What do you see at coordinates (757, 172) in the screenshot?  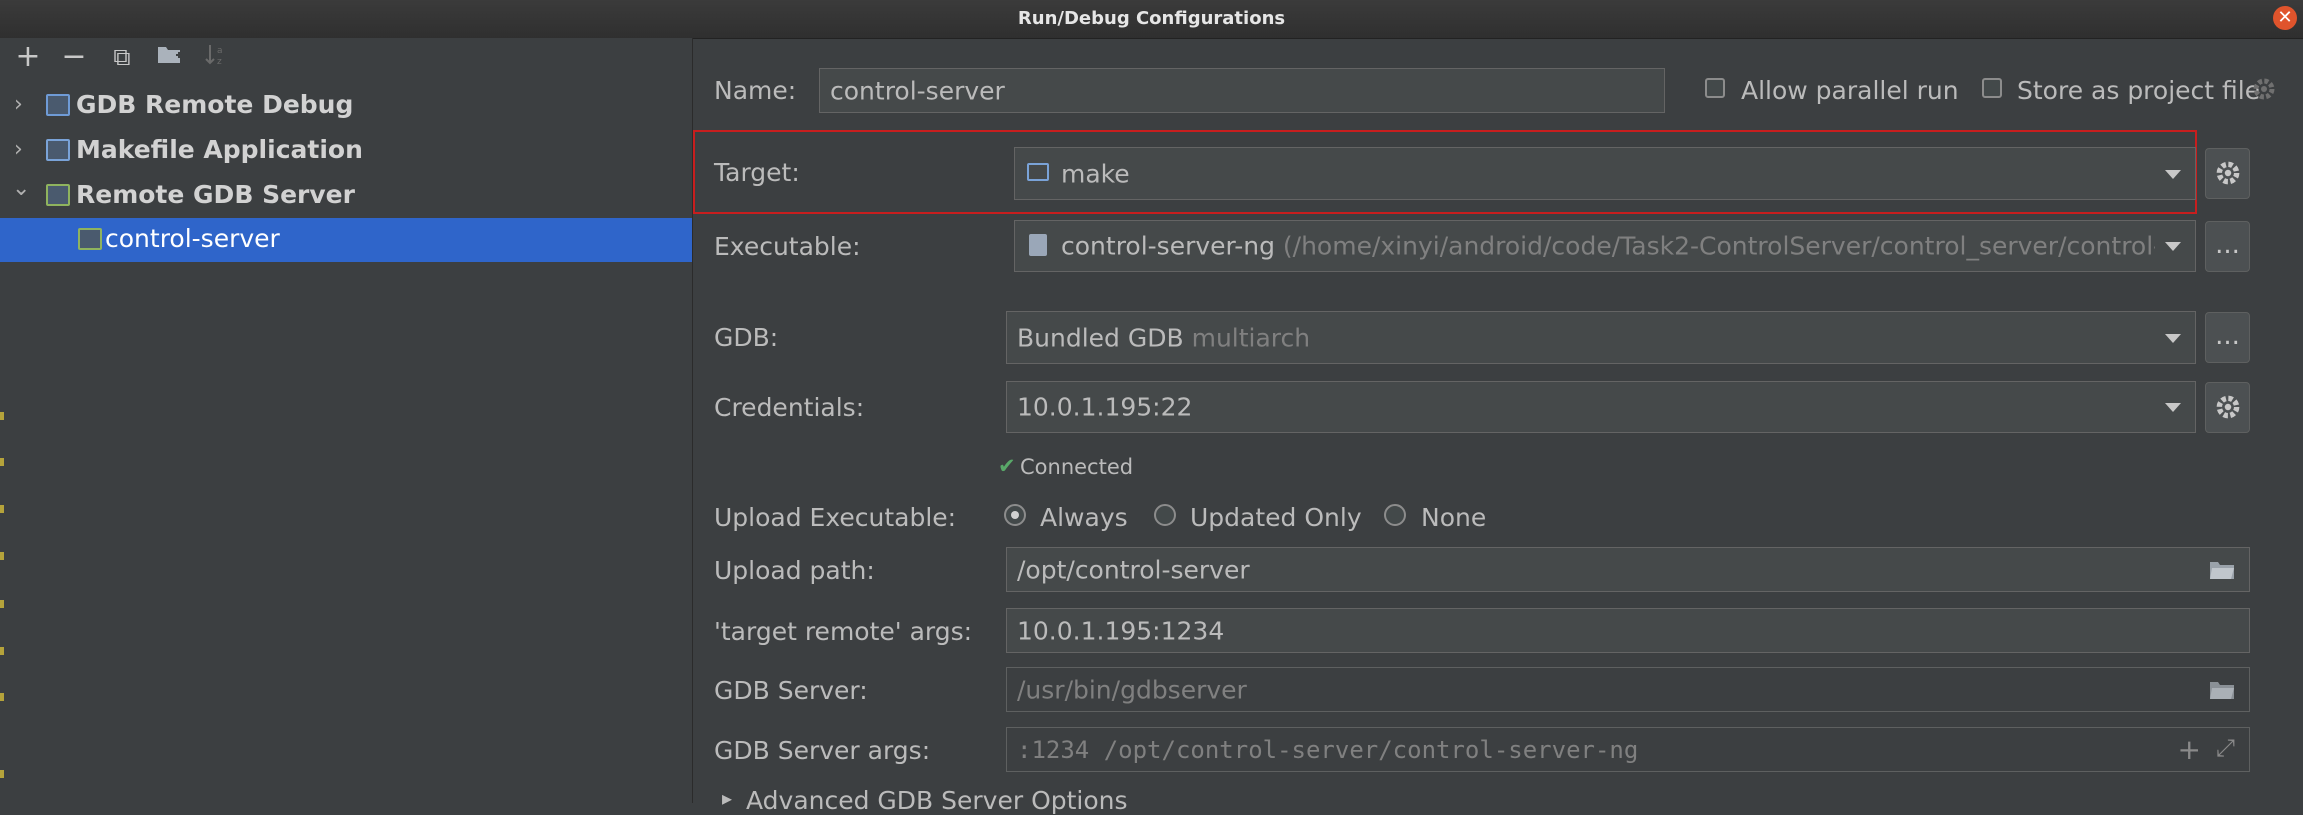 I see `target-label: Target:` at bounding box center [757, 172].